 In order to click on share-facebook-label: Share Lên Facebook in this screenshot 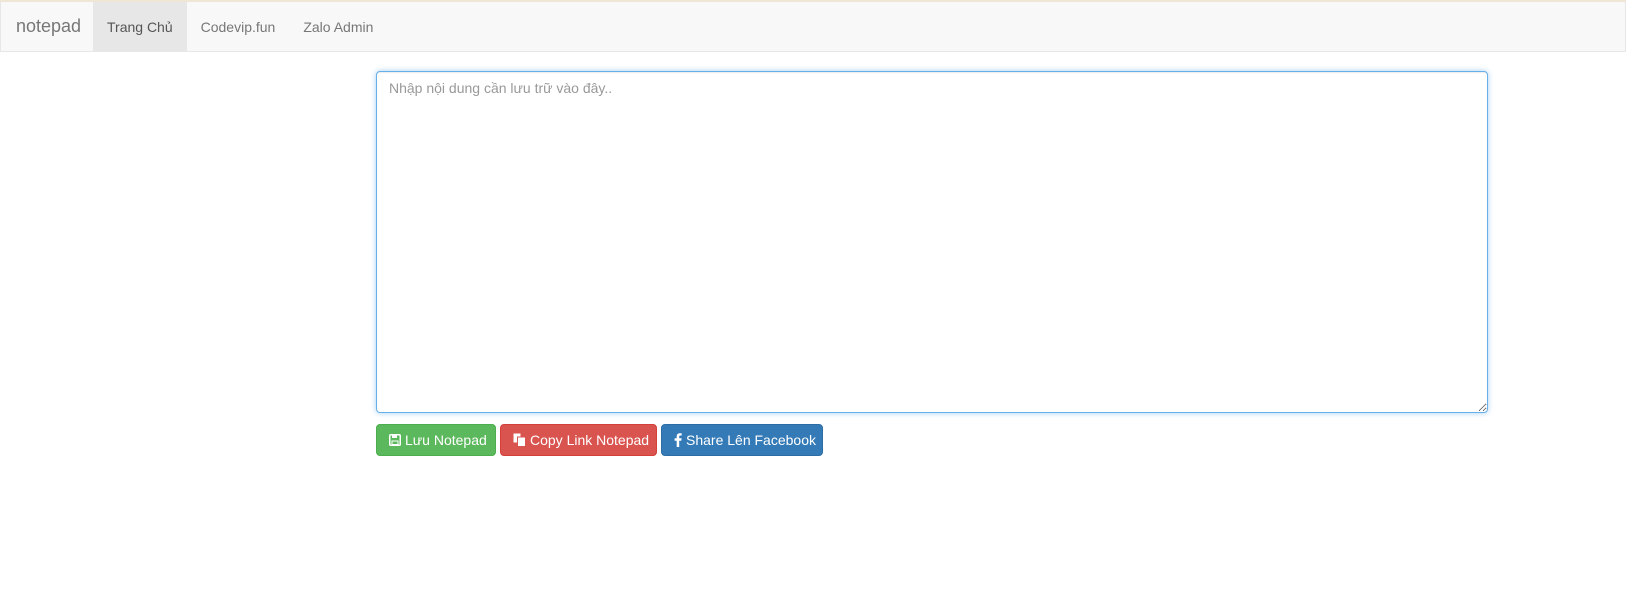, I will do `click(751, 440)`.